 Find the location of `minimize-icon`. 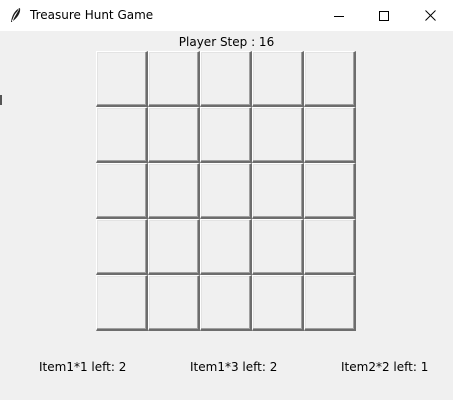

minimize-icon is located at coordinates (339, 16).